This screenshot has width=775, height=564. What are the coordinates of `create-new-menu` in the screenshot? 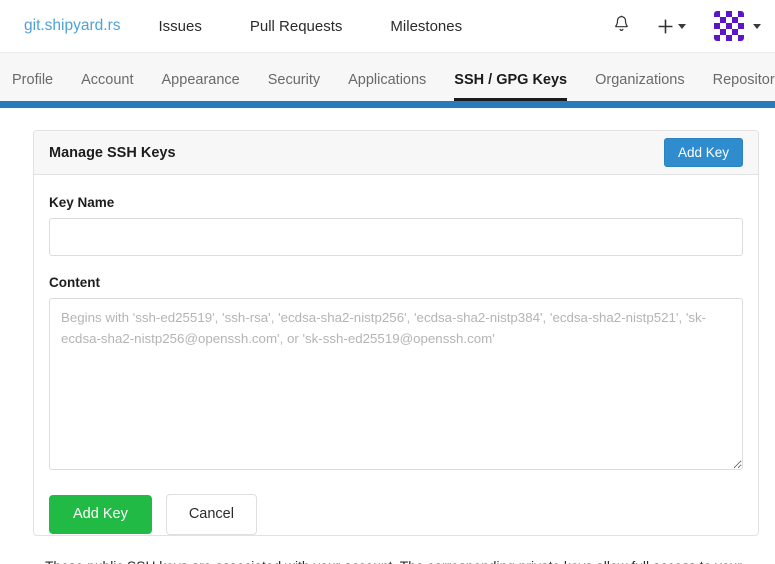 It's located at (670, 26).